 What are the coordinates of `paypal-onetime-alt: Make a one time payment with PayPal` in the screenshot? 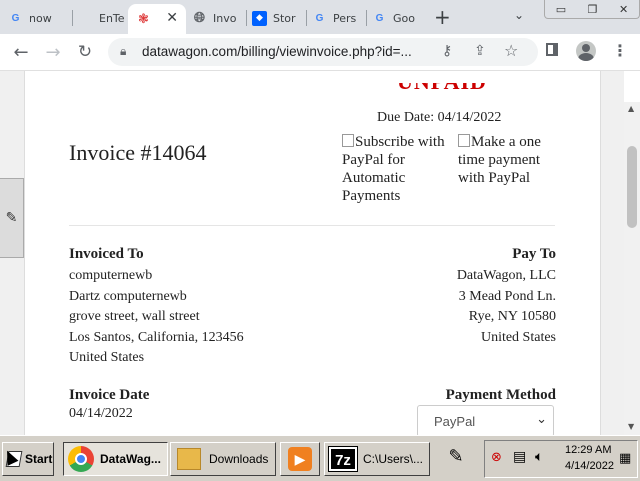 It's located at (499, 160).